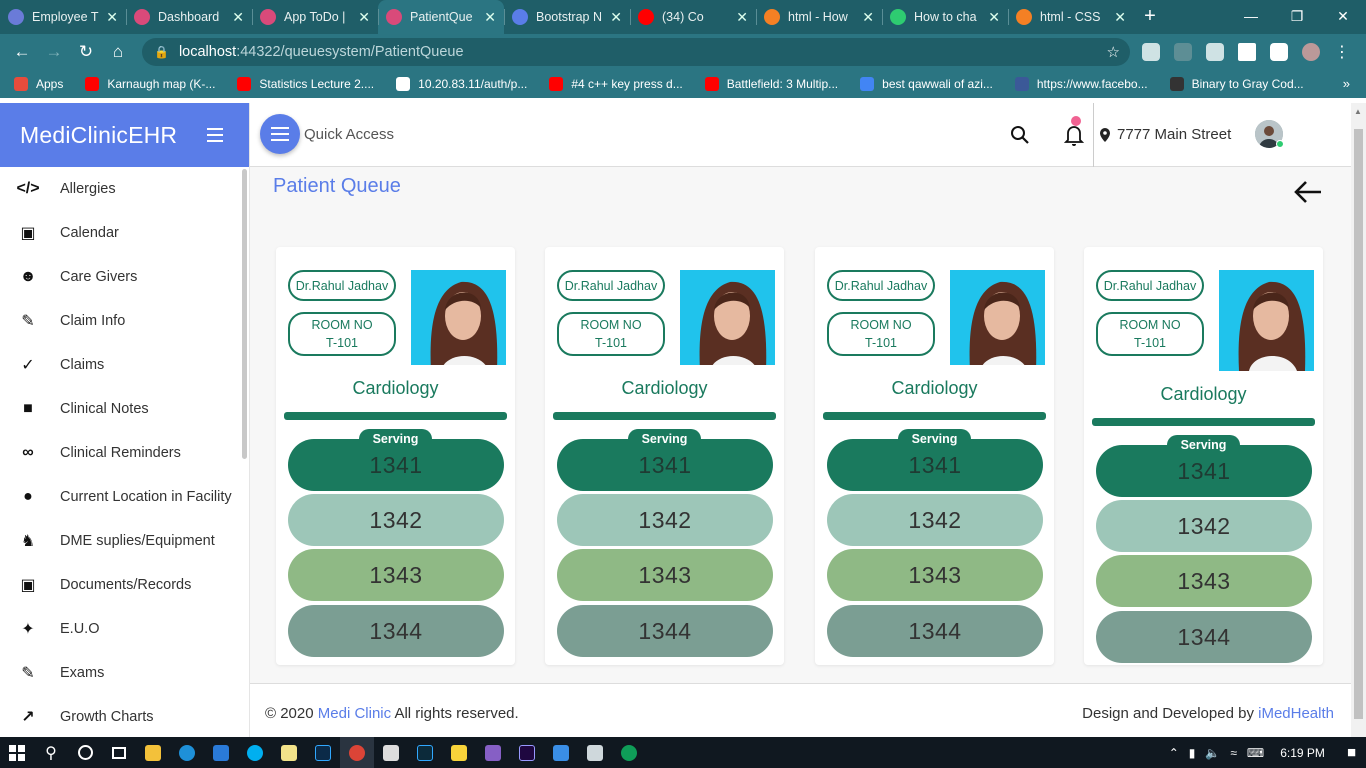 The width and height of the screenshot is (1366, 768). Describe the element at coordinates (86, 52) in the screenshot. I see `reload-icon: ↻` at that location.